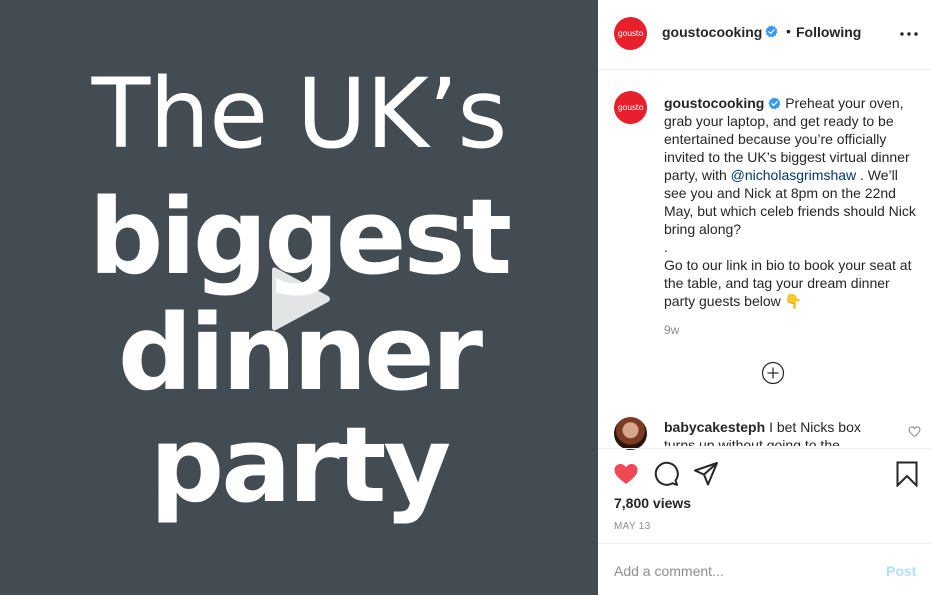 The height and width of the screenshot is (595, 931). I want to click on caption-time-ago: 9w, so click(671, 330).